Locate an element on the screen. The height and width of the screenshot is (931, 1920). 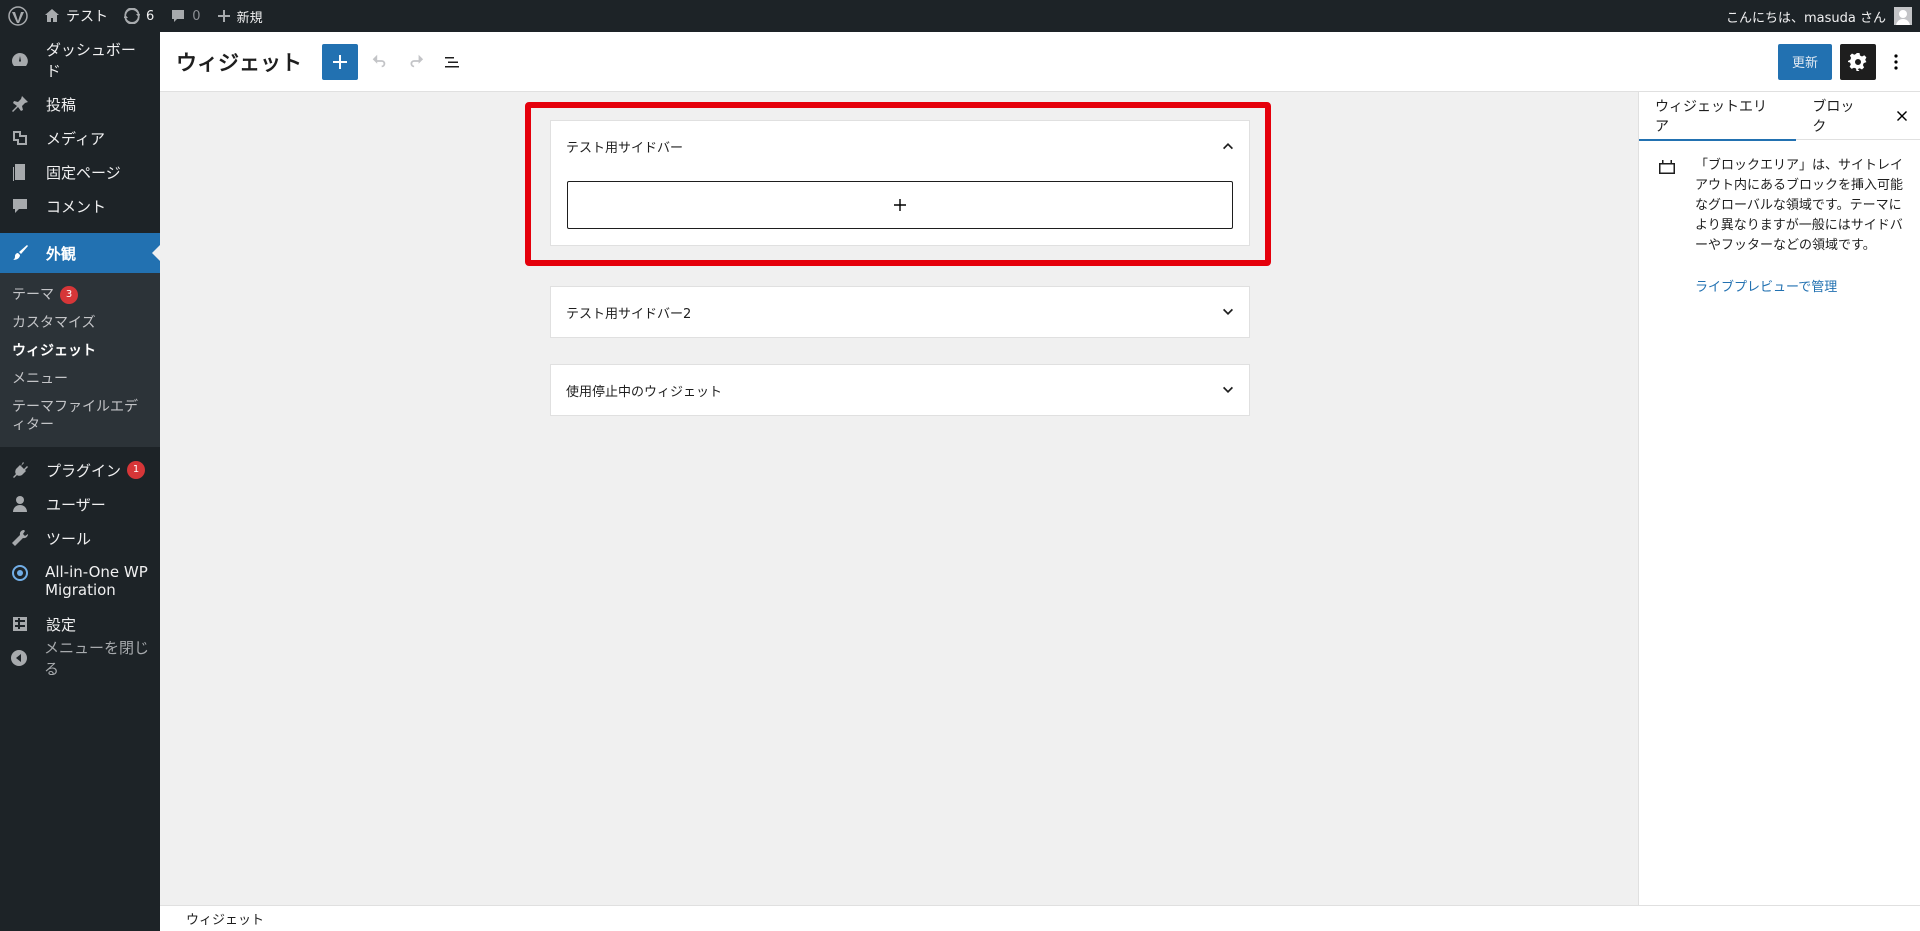
menu-posts: 投稿 is located at coordinates (80, 104).